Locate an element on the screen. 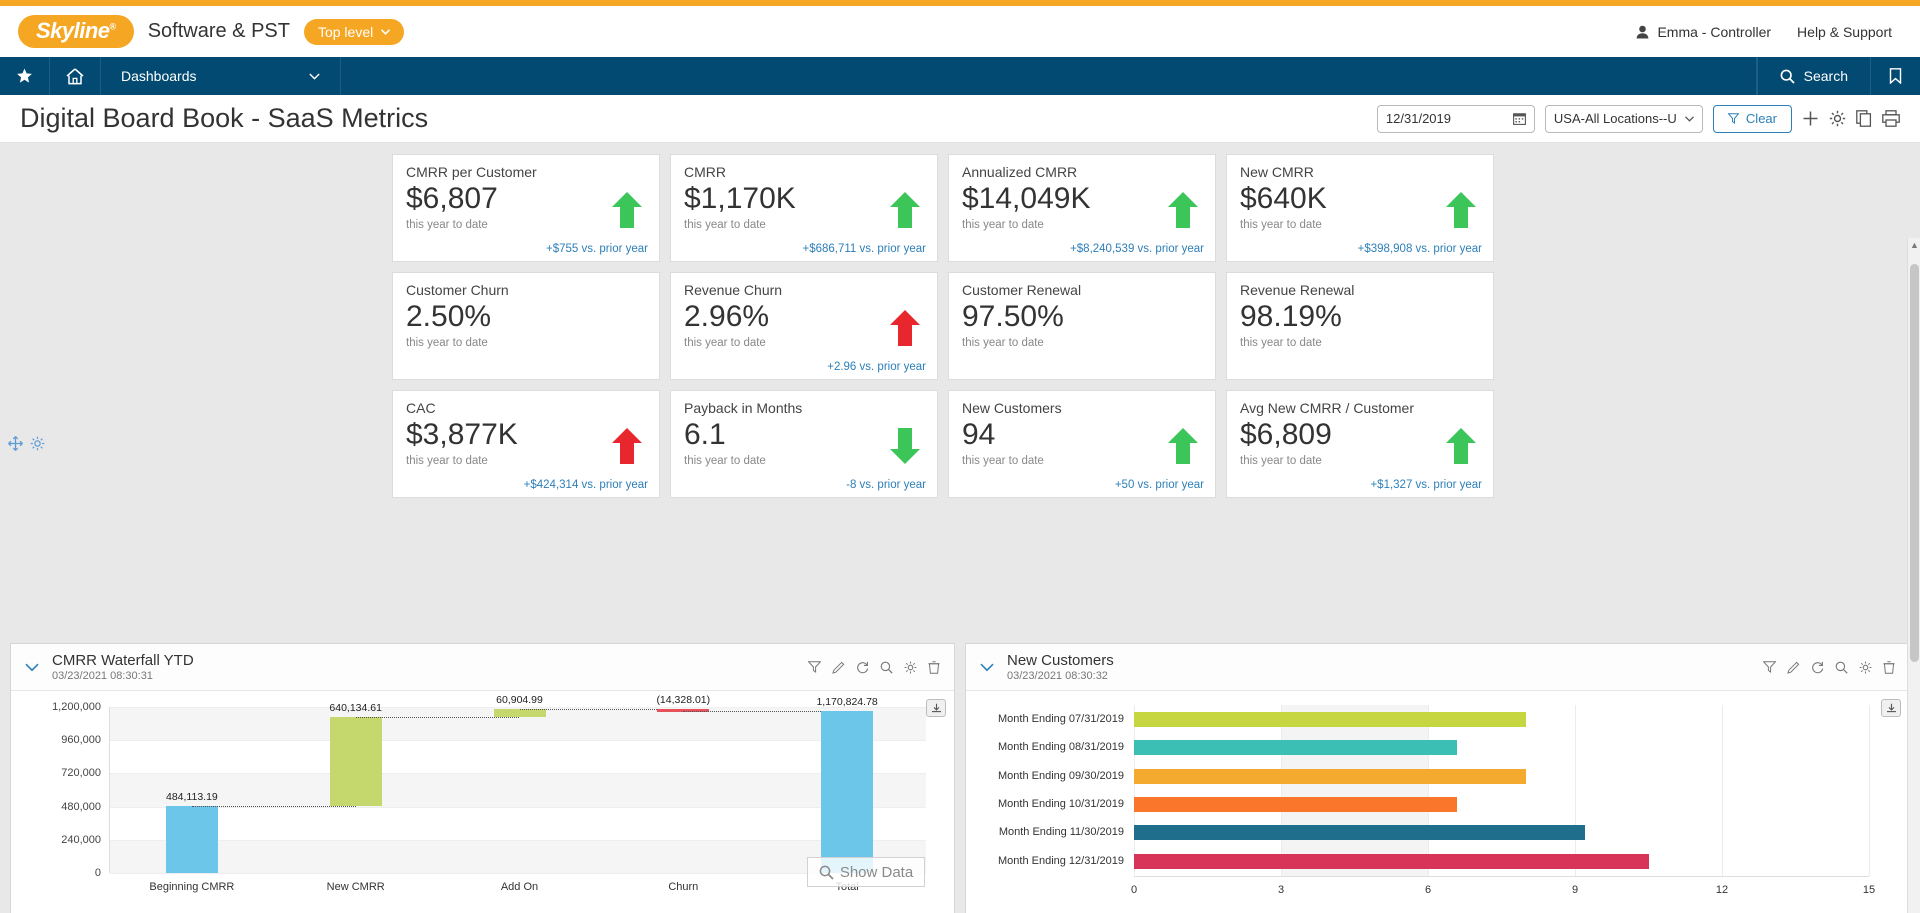  bar: Month Ending 07/31/2019 is located at coordinates (1262, 719).